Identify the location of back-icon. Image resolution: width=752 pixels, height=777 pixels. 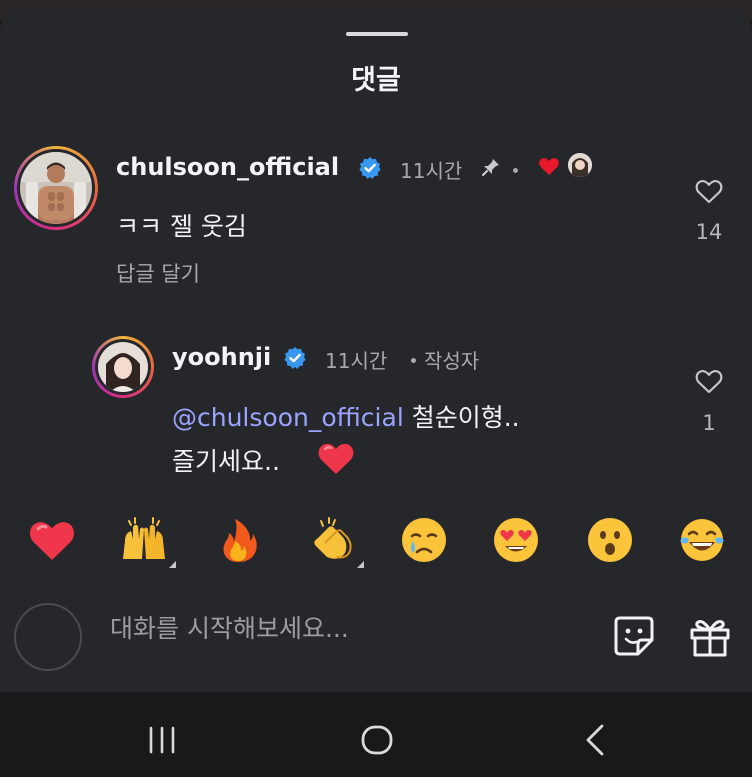
(595, 740).